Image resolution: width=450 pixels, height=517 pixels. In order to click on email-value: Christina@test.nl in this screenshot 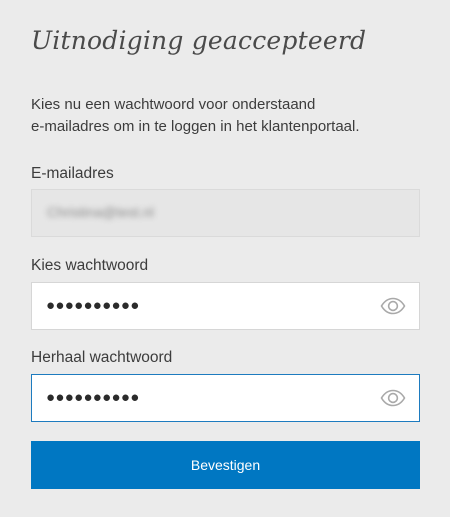, I will do `click(100, 212)`.